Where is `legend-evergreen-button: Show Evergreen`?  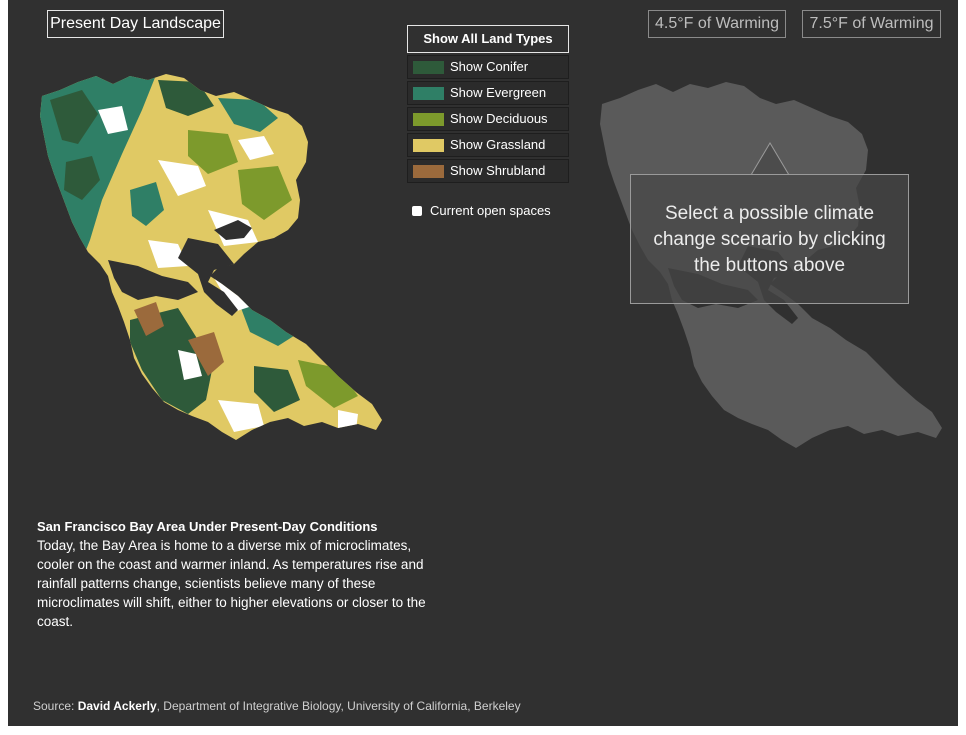 legend-evergreen-button: Show Evergreen is located at coordinates (488, 93).